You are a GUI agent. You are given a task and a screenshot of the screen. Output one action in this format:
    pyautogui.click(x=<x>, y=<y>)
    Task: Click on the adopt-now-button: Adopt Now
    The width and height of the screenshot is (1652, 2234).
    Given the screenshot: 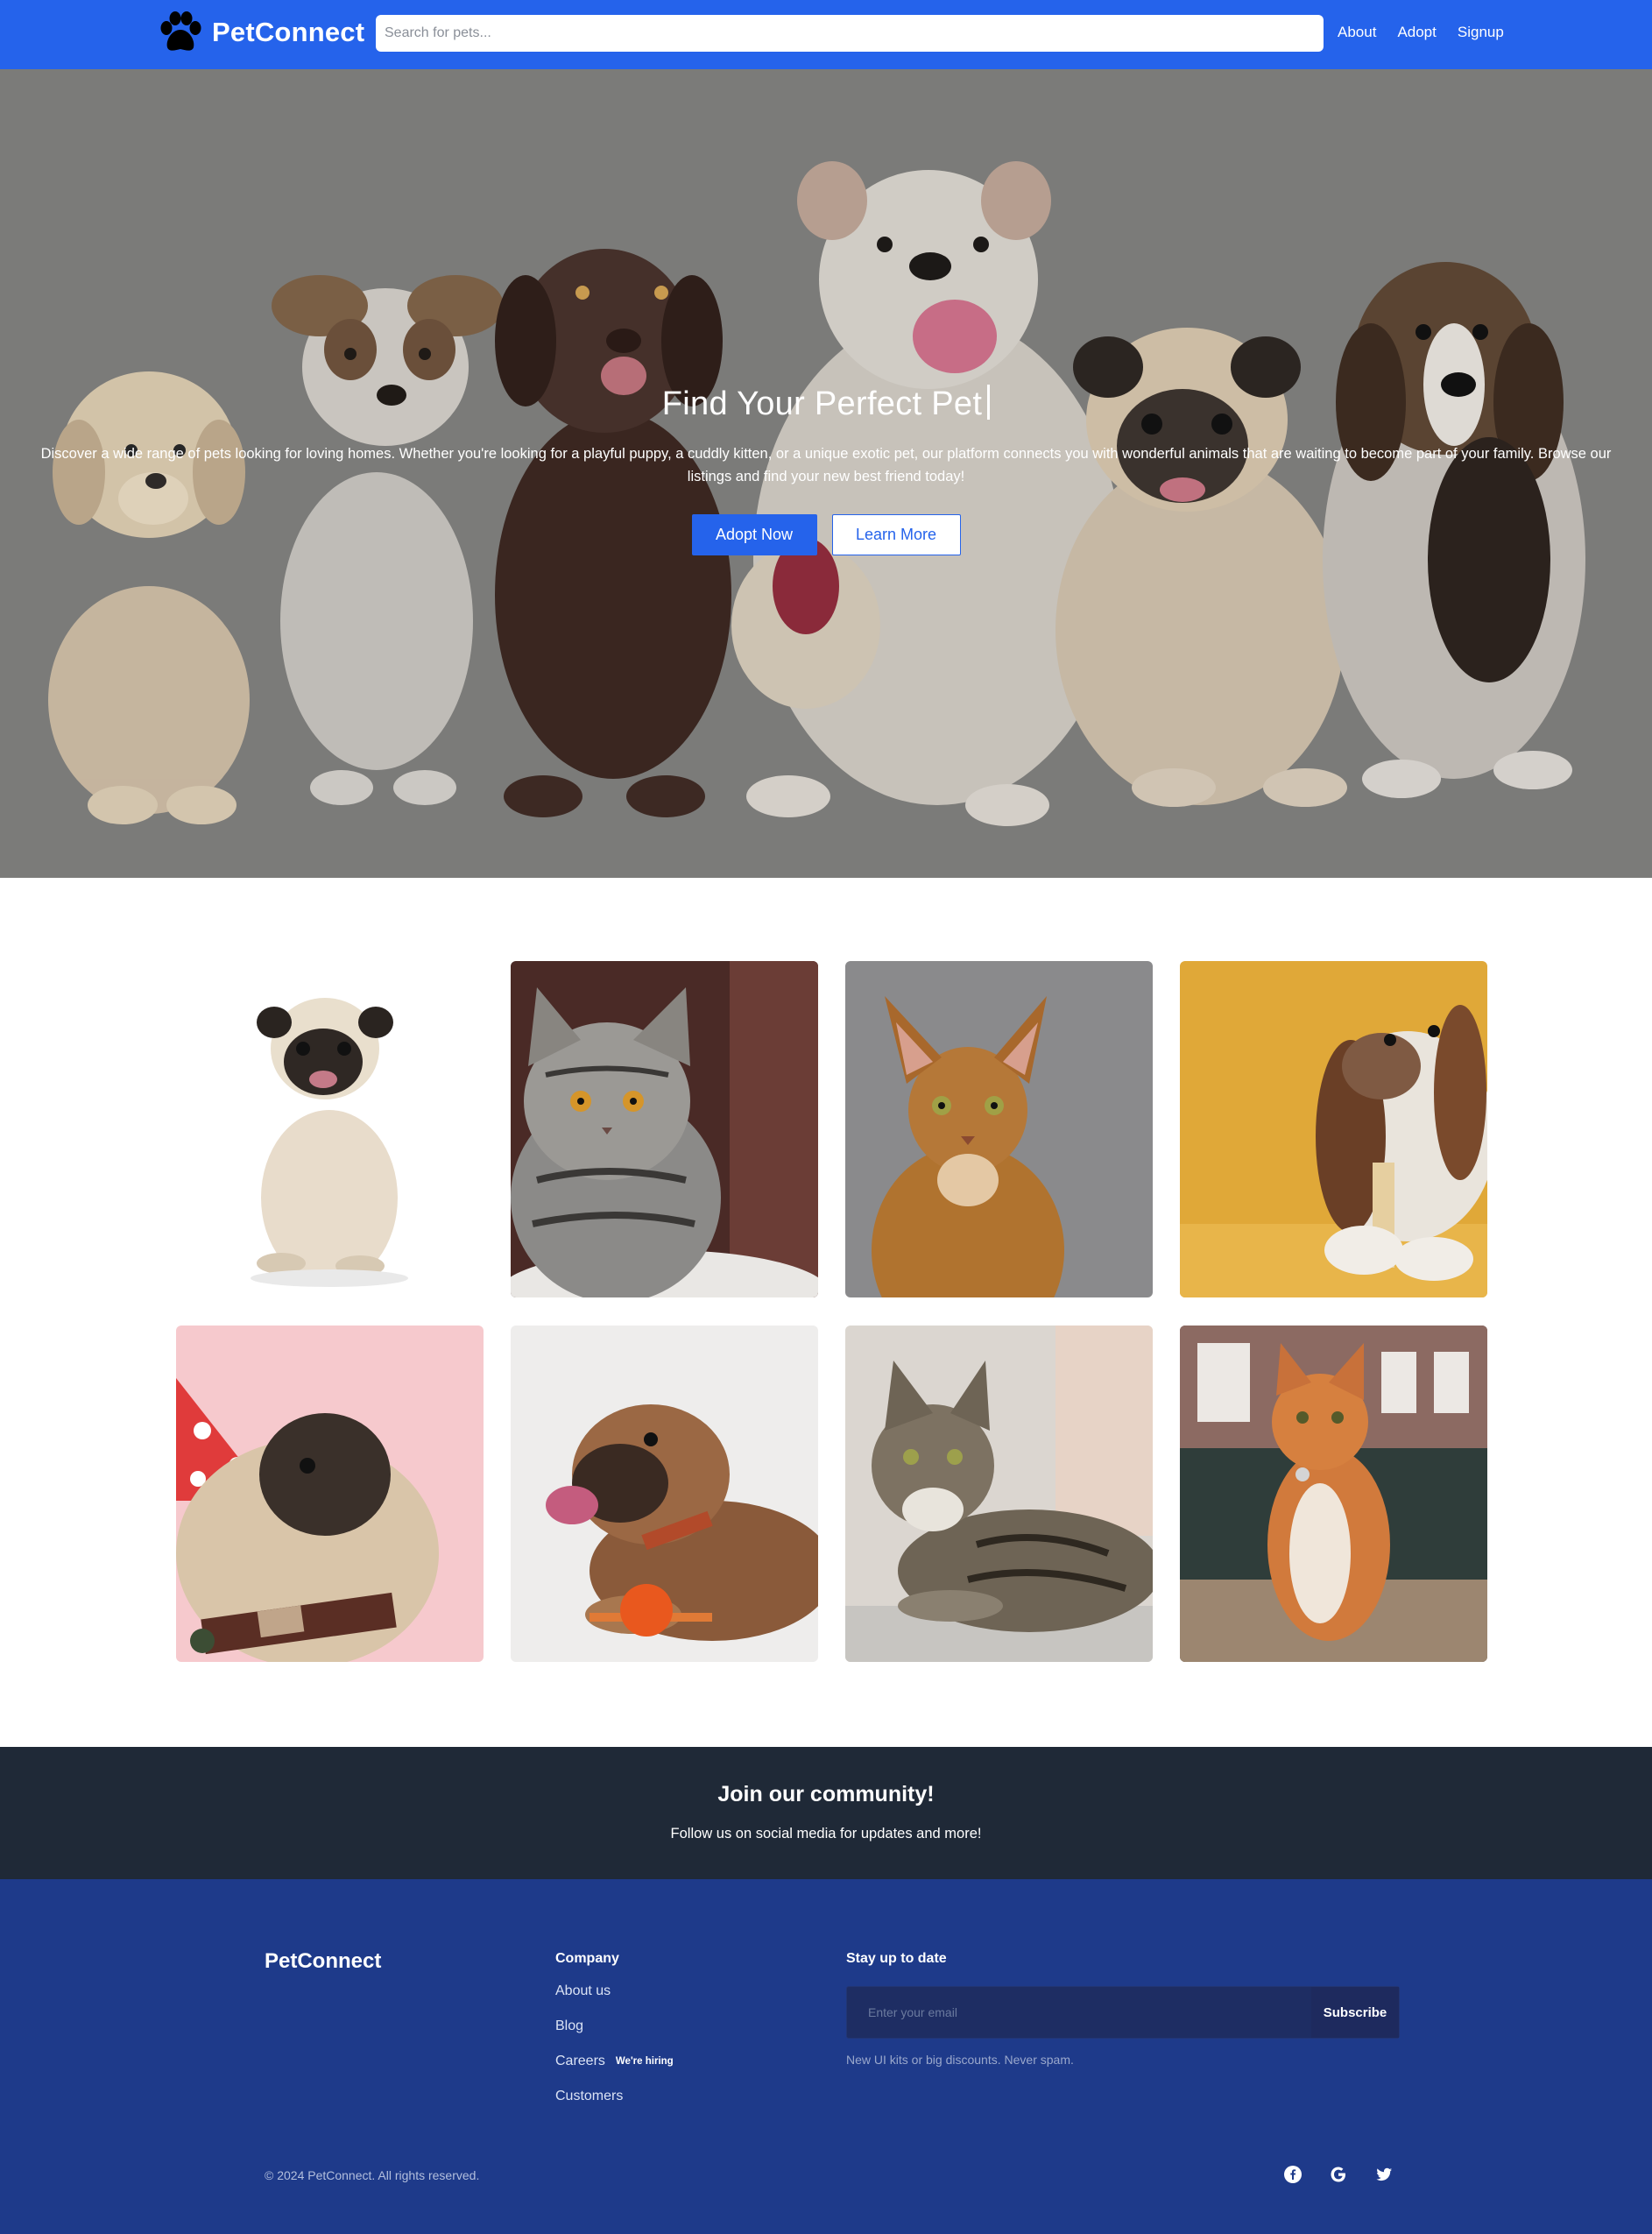 What is the action you would take?
    pyautogui.click(x=754, y=534)
    